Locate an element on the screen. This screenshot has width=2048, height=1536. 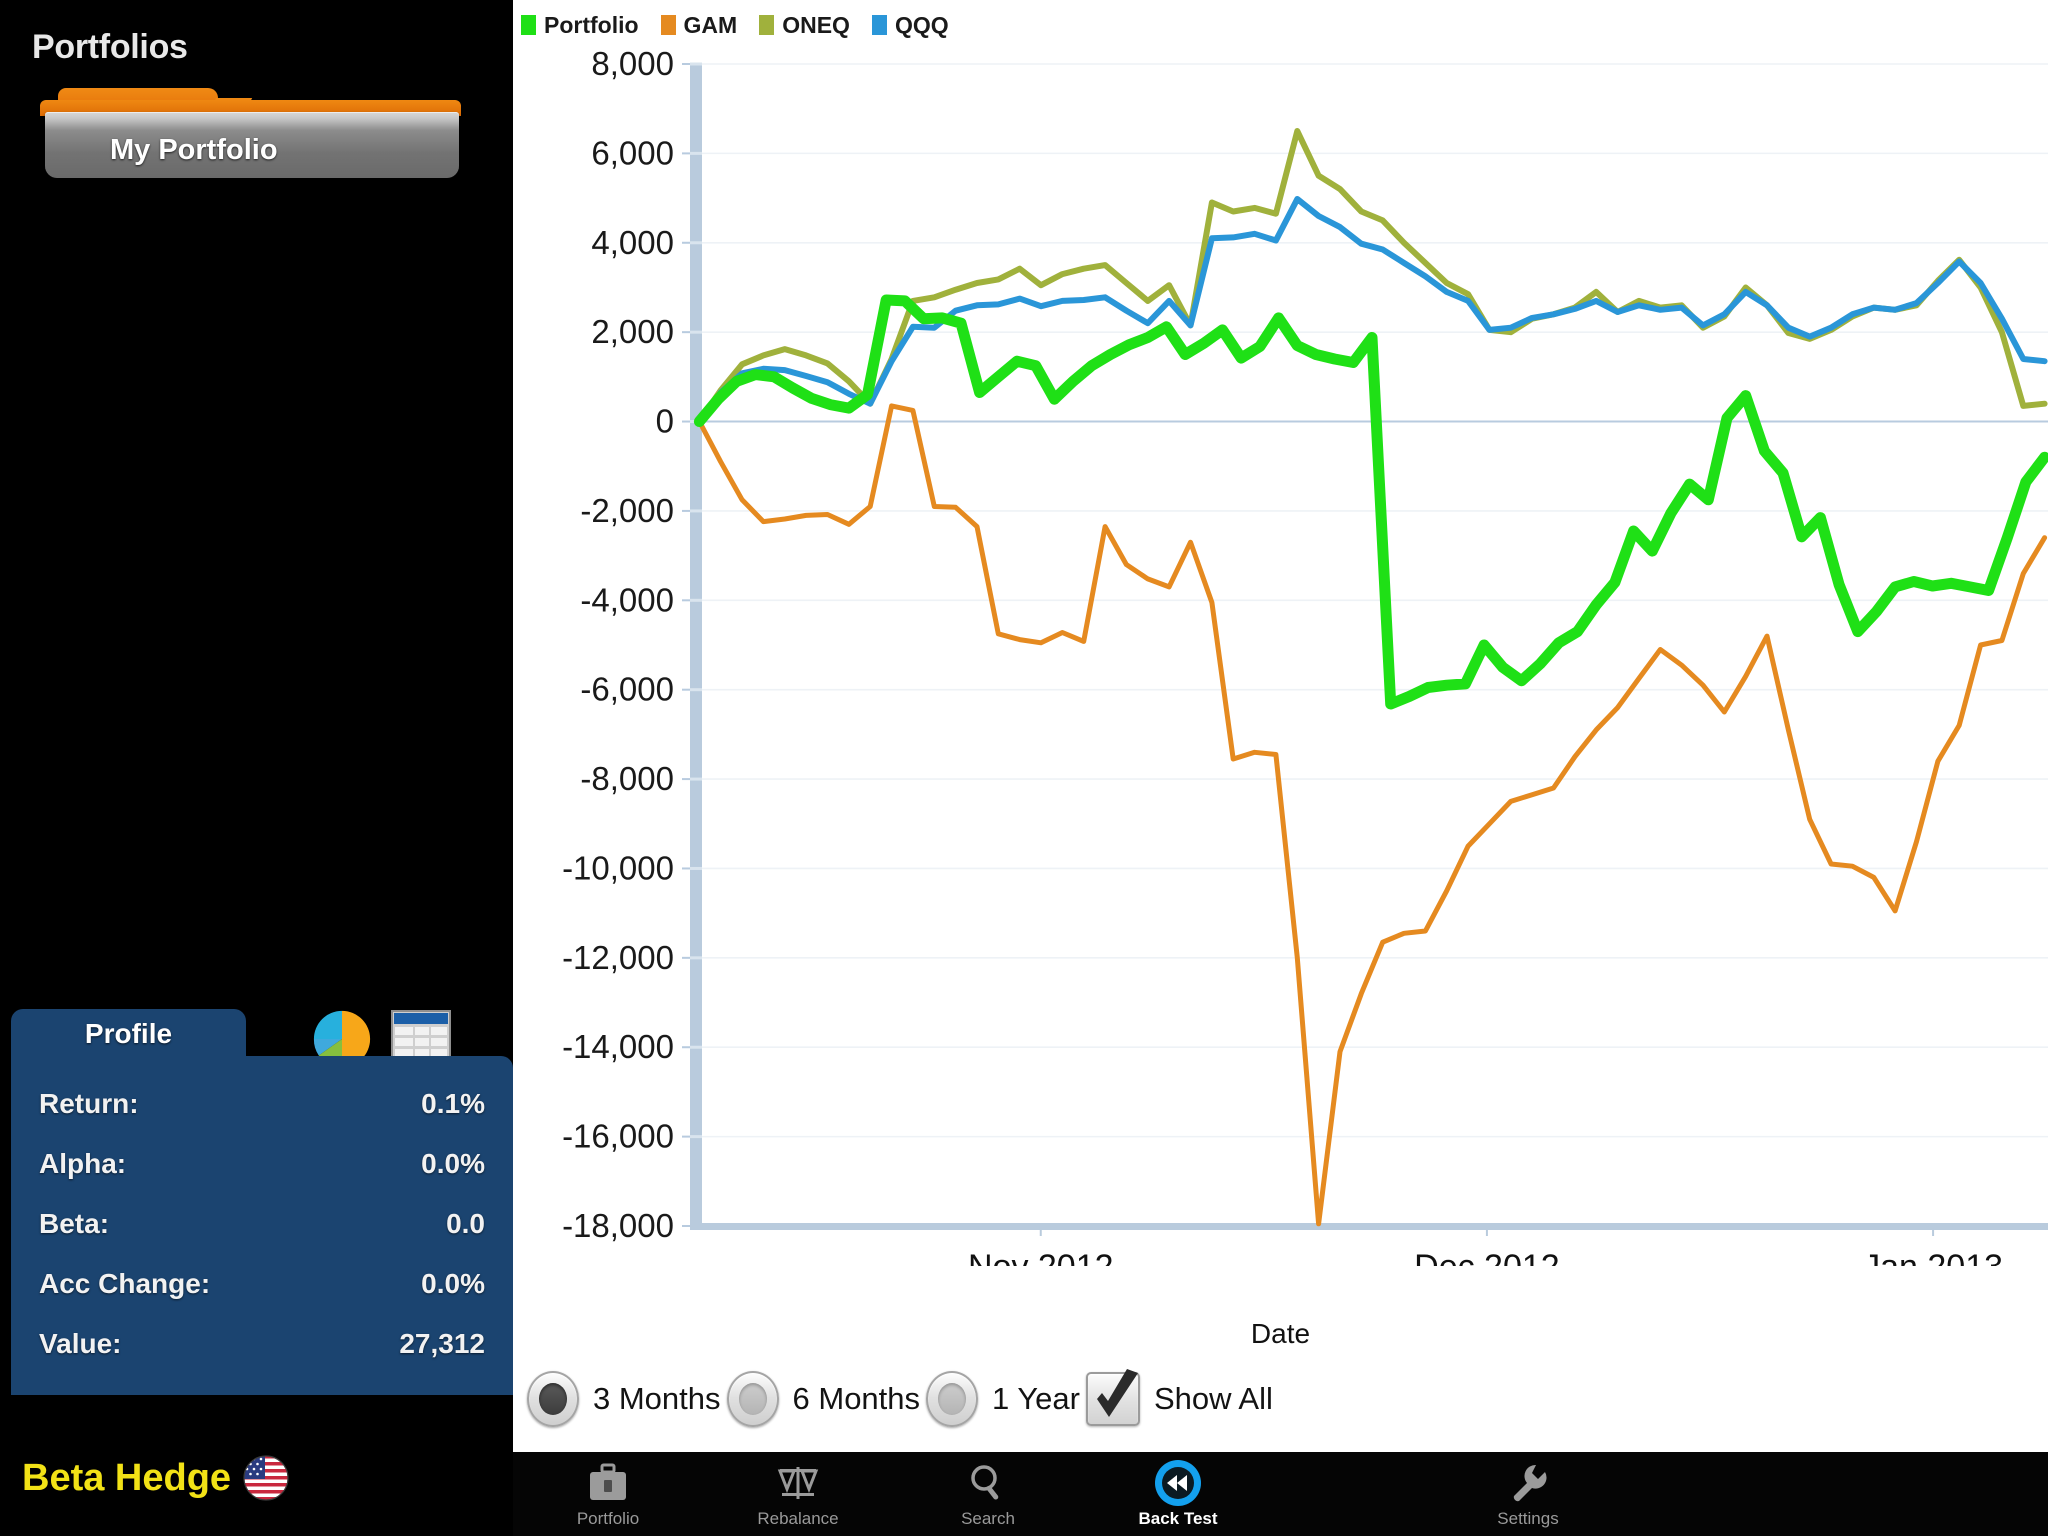
wrench-icon is located at coordinates (1528, 1483).